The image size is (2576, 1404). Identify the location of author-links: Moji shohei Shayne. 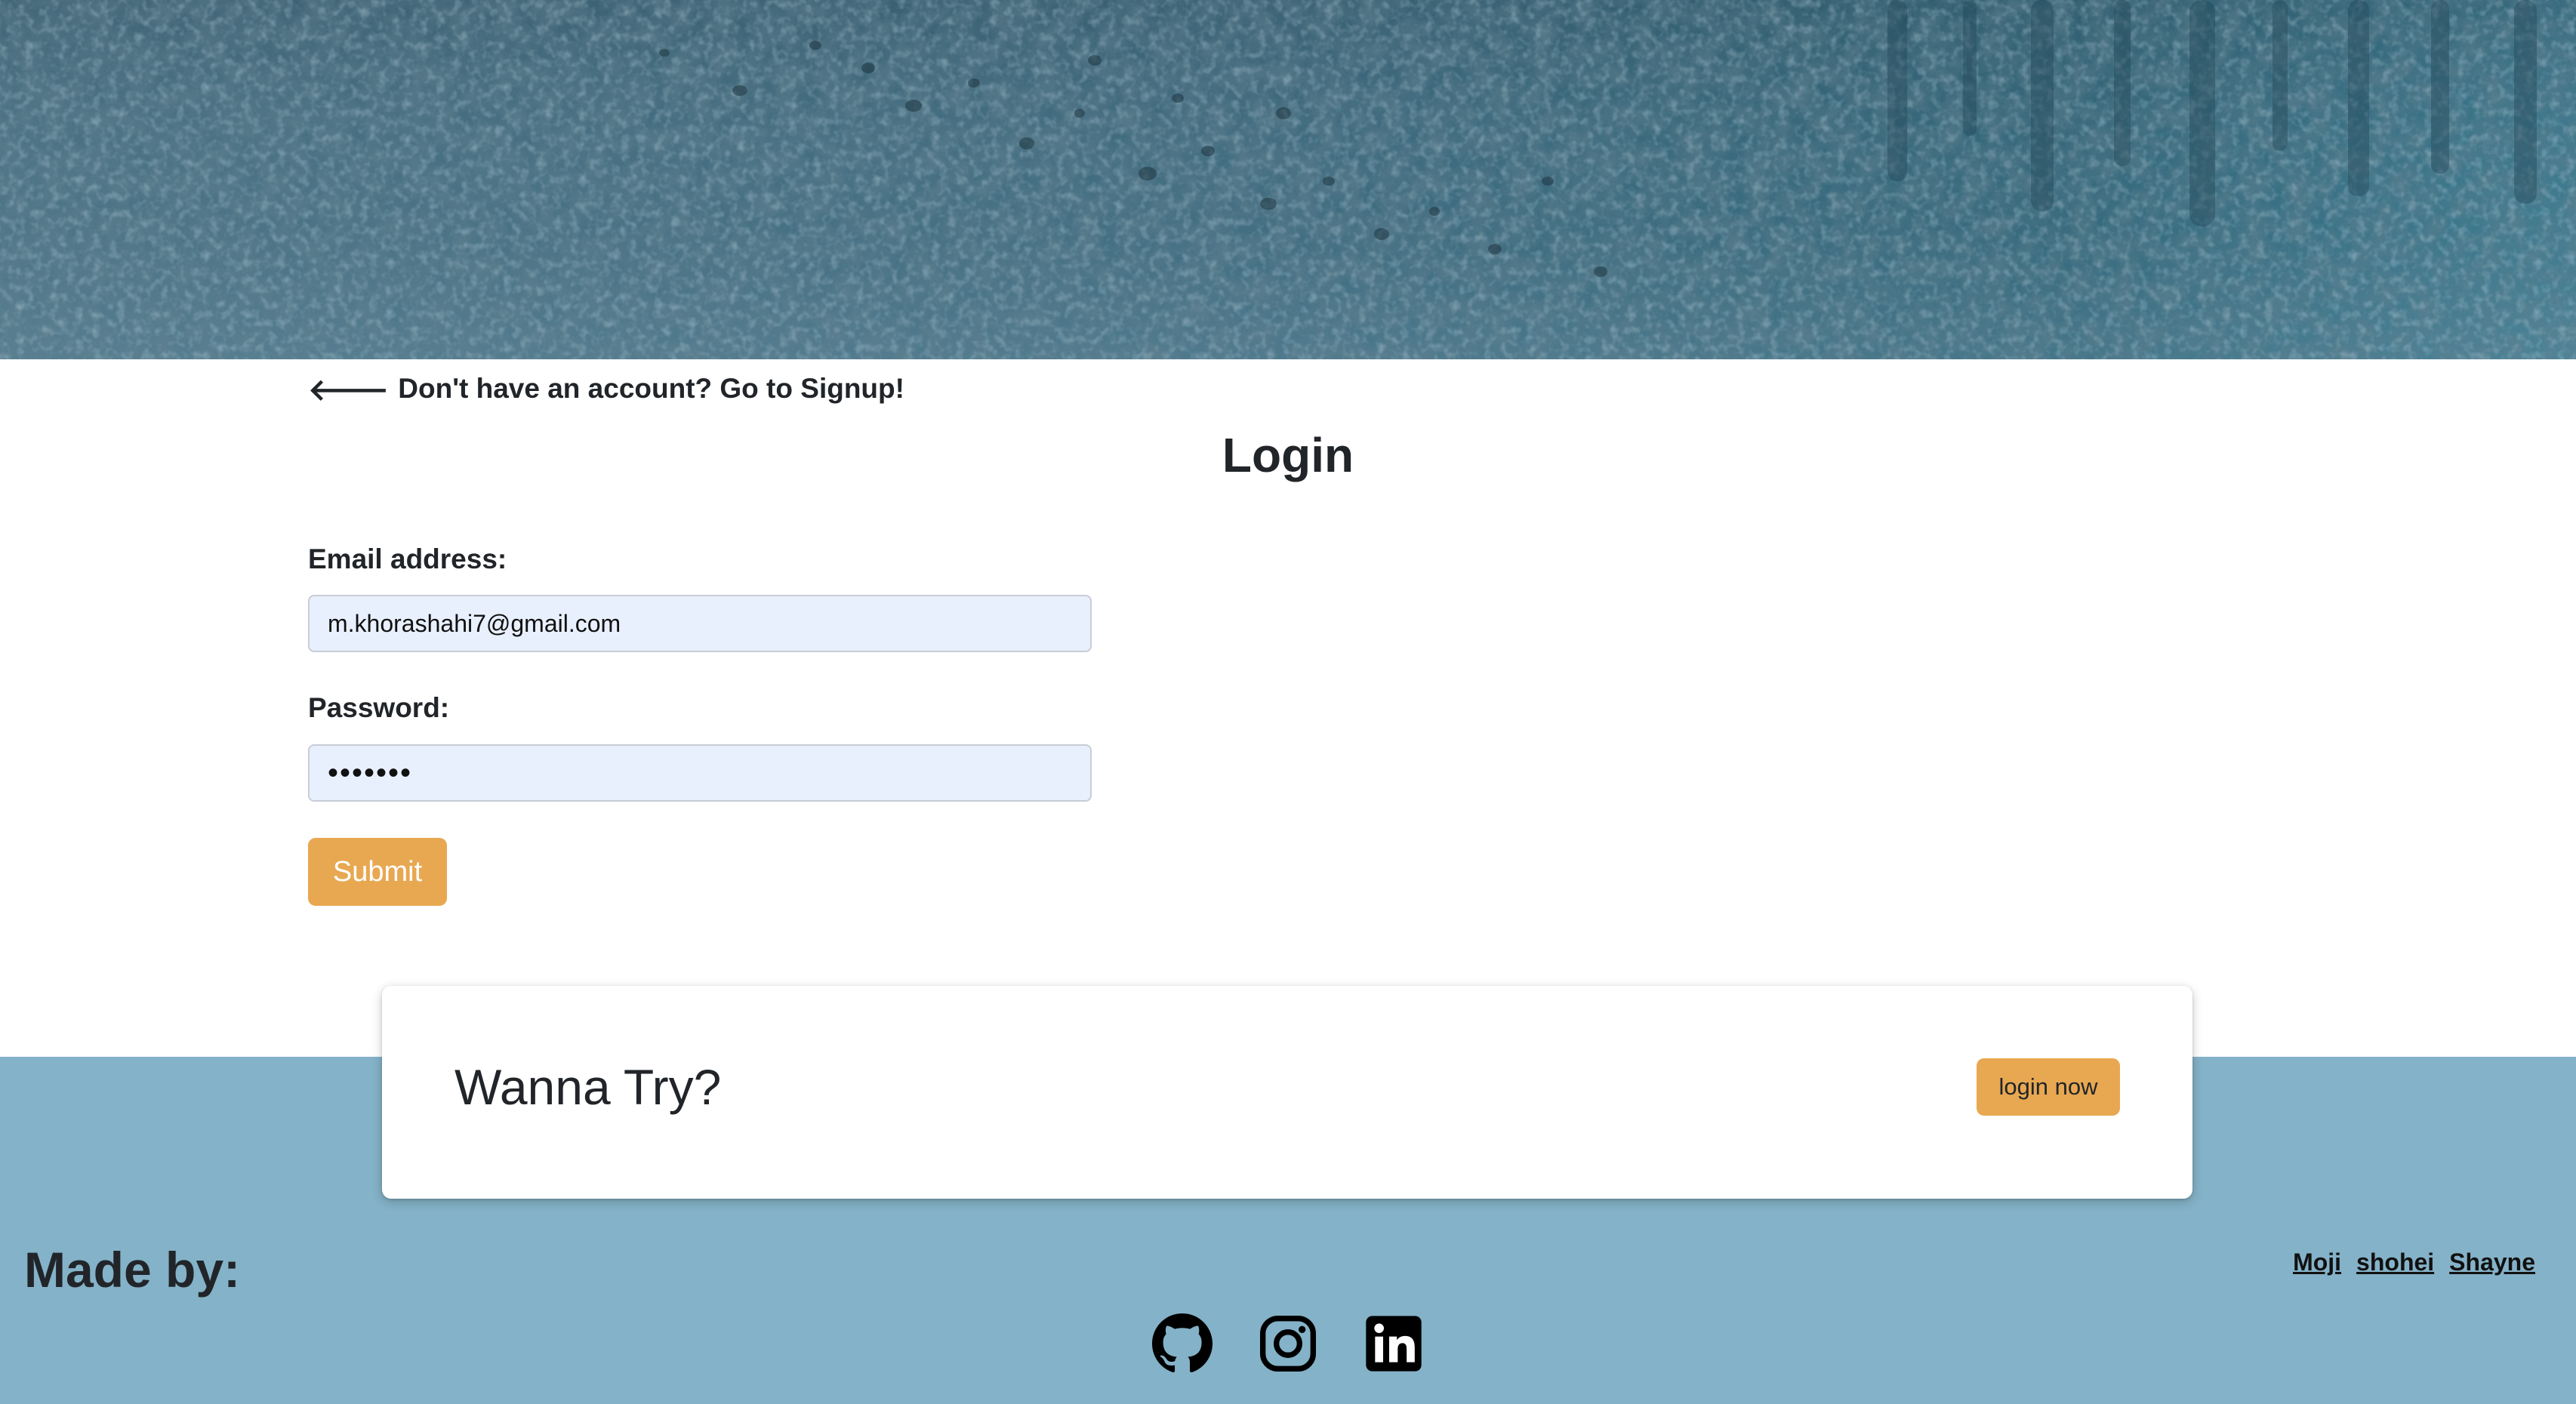
(2414, 1262).